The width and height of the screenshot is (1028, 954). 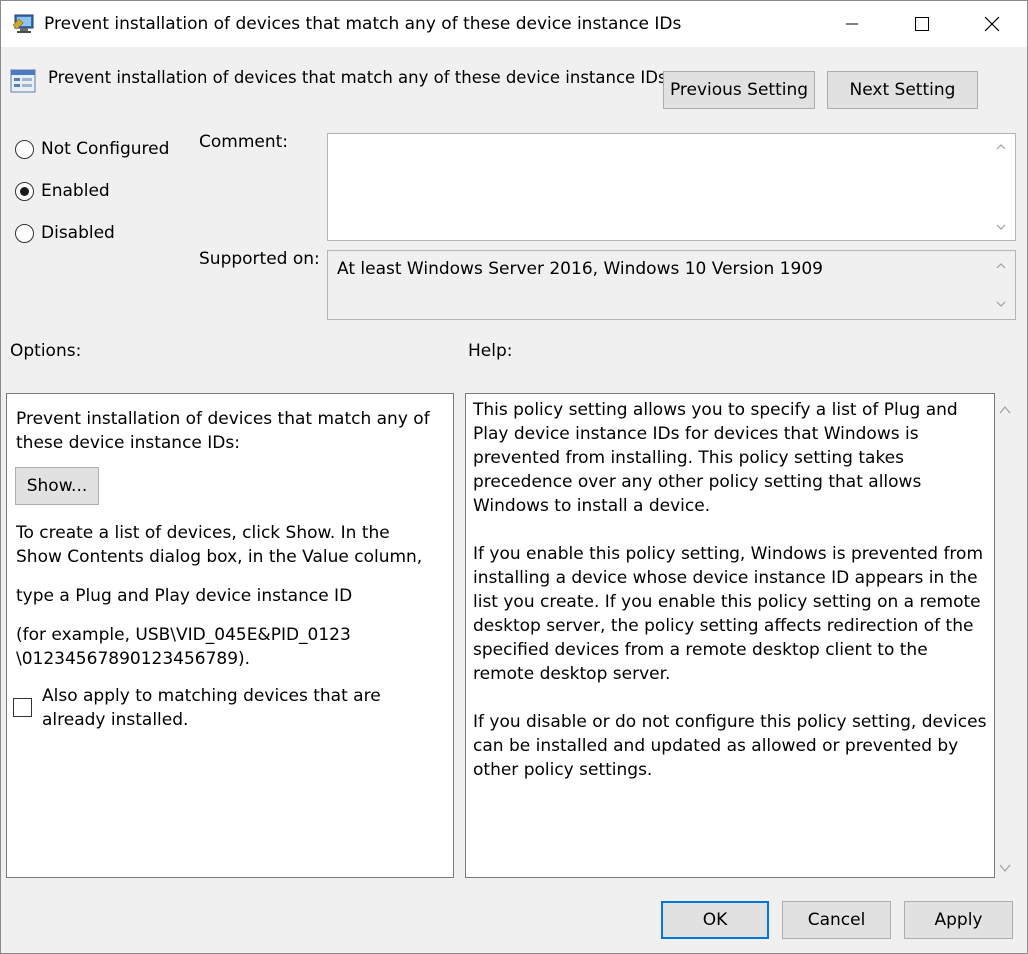 What do you see at coordinates (902, 90) in the screenshot?
I see `next-setting-button: Next Setting` at bounding box center [902, 90].